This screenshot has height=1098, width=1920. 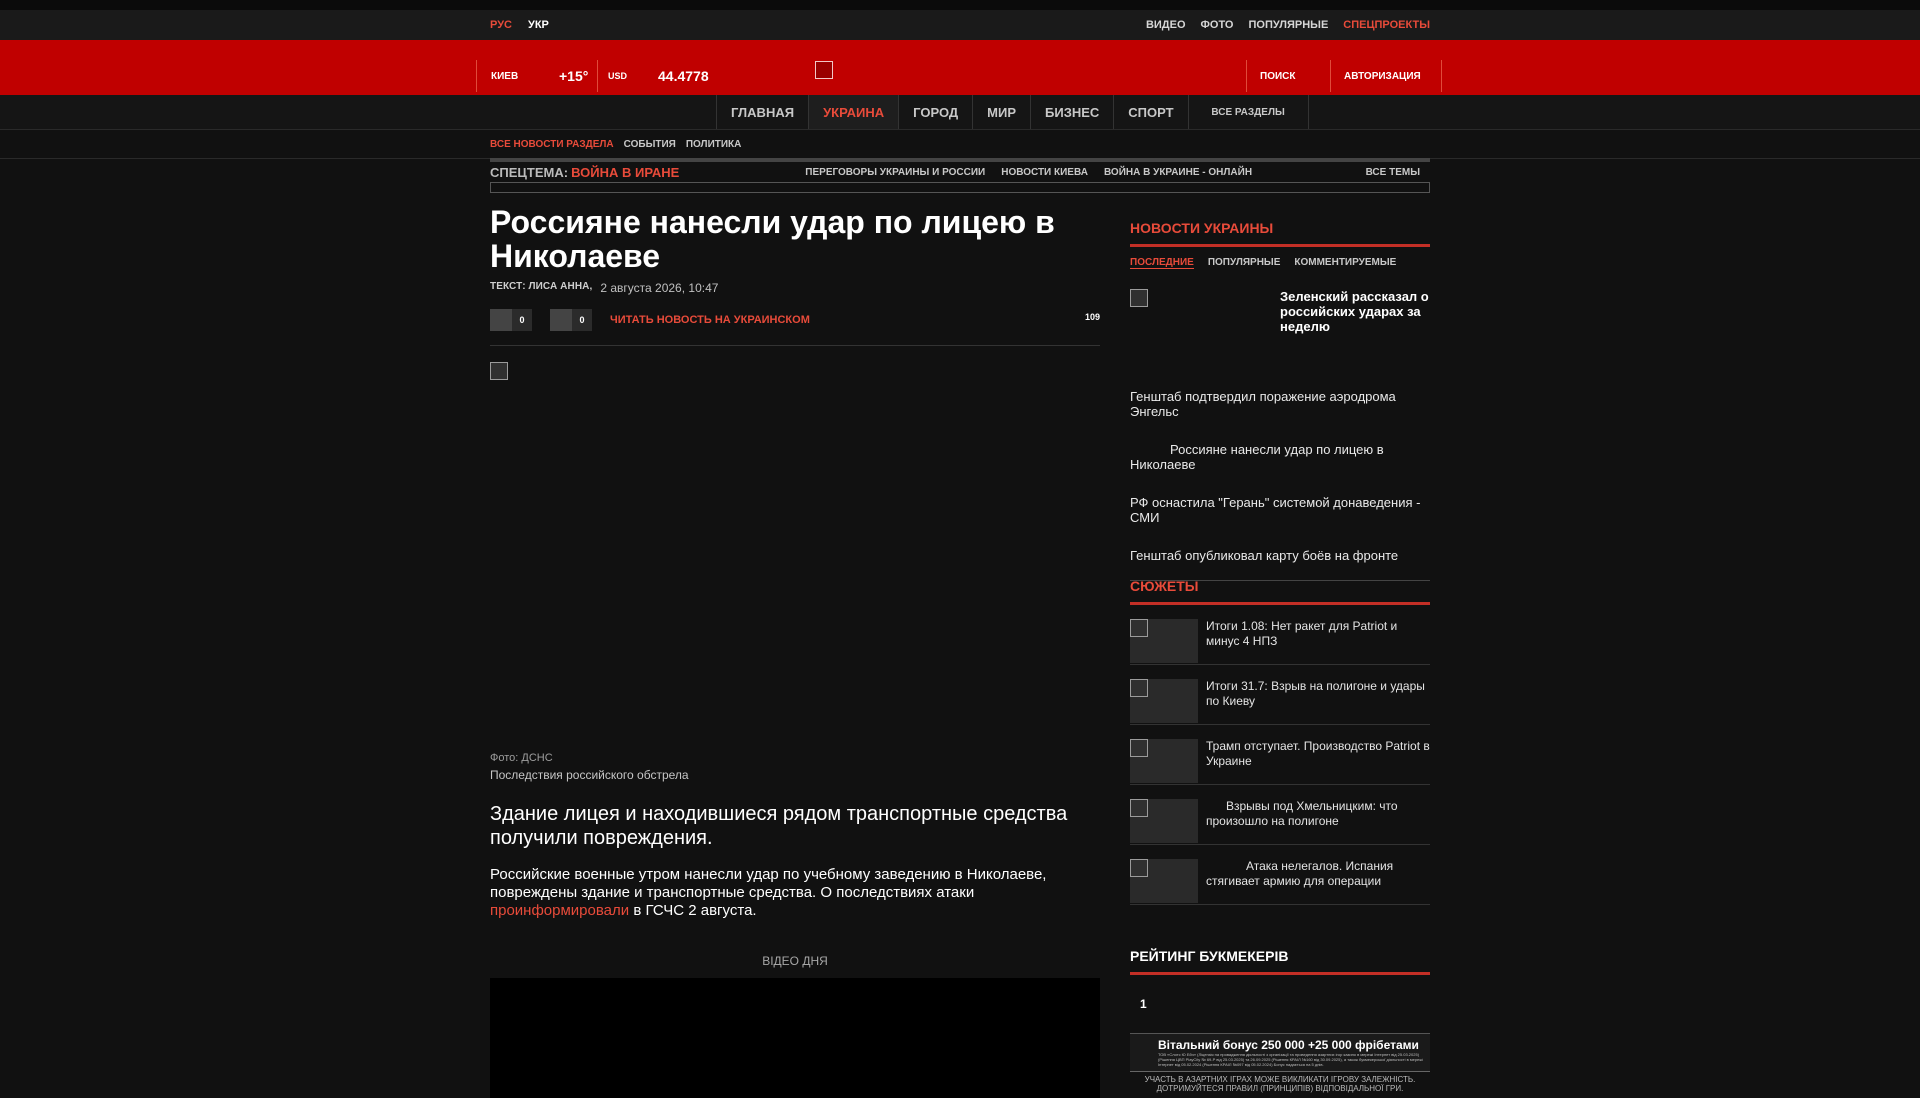 I want to click on read-in-ukrainian-link: ЧИТАТЬ НОВОСТЬ НА УКРАИНСКОМ, so click(x=710, y=320).